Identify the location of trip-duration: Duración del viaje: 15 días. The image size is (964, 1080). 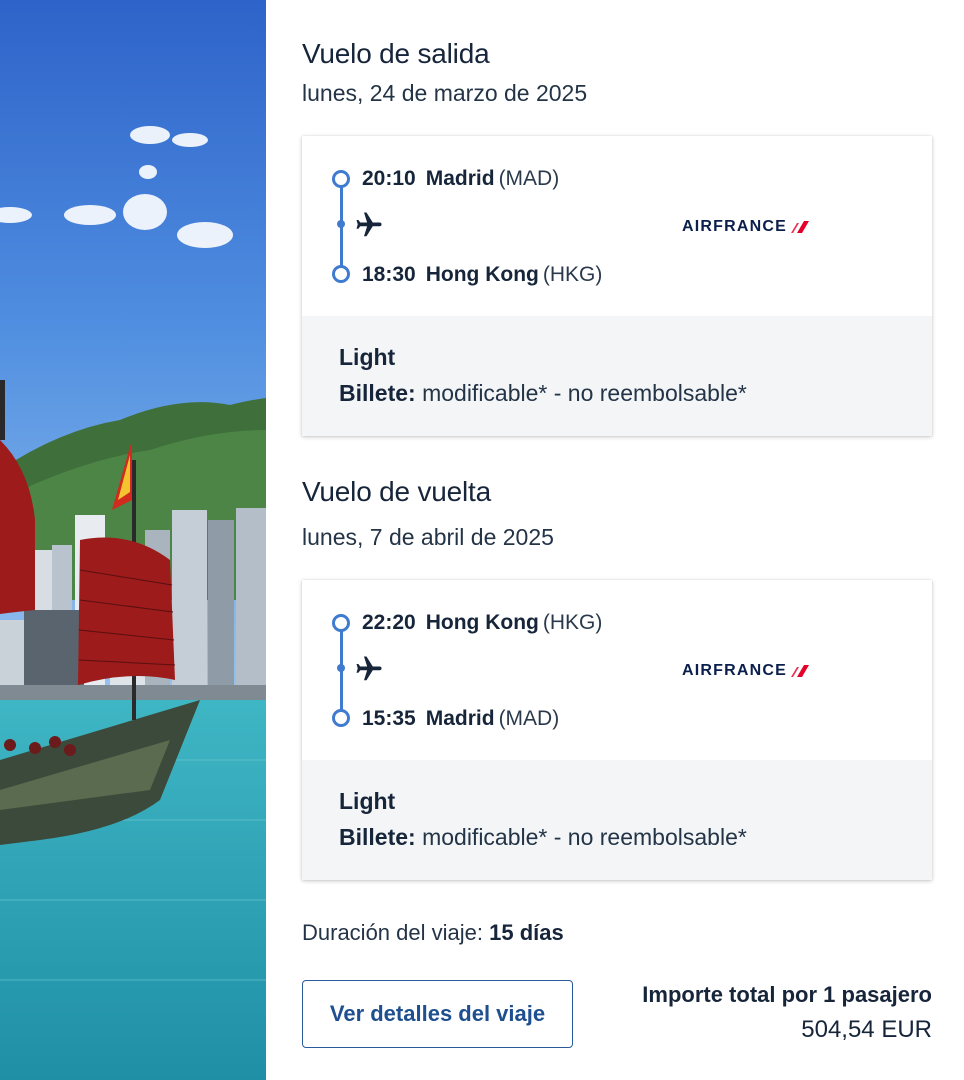
(433, 933).